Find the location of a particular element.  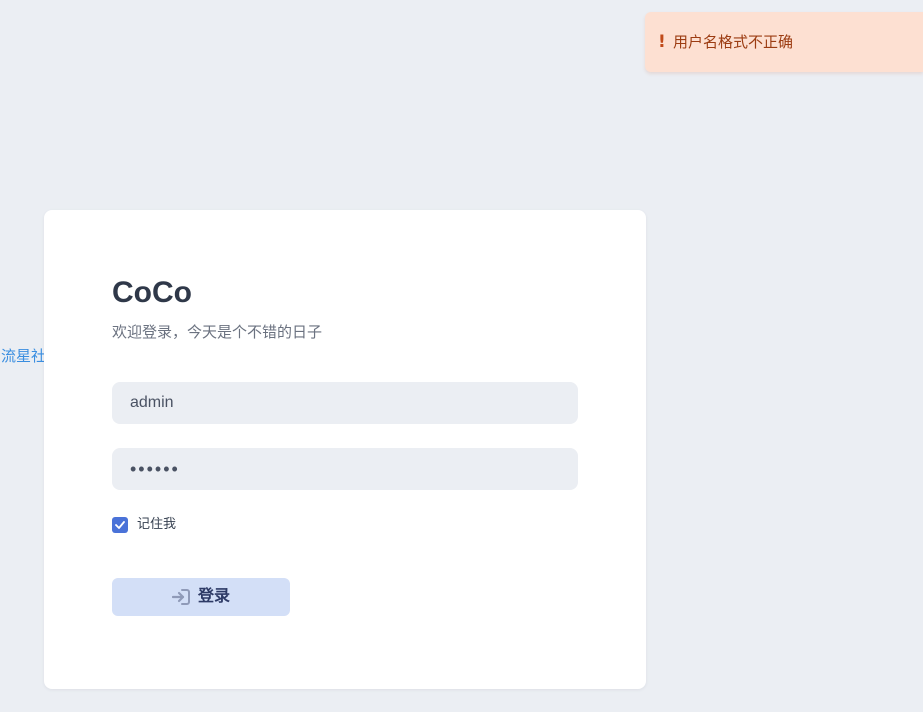

login-button: 登录 is located at coordinates (201, 597).